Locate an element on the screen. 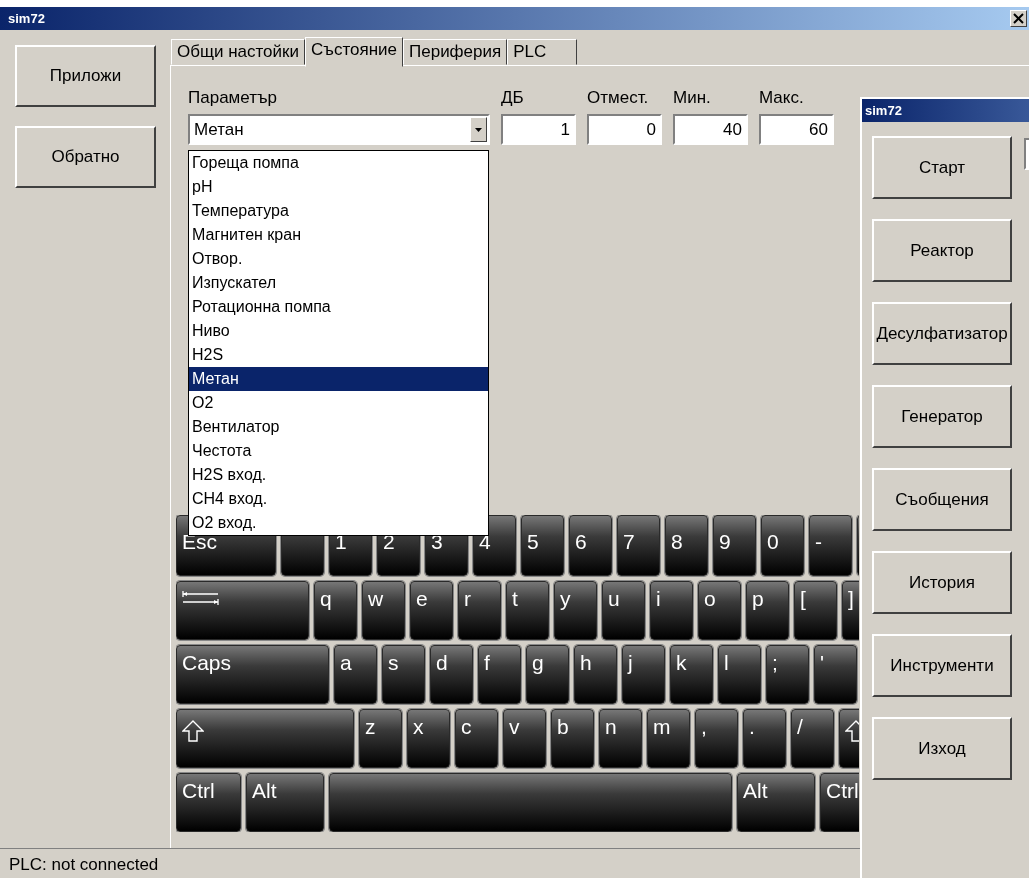 Image resolution: width=1029 pixels, height=878 pixels. dialog-button: Десулфатизатор is located at coordinates (942, 333).